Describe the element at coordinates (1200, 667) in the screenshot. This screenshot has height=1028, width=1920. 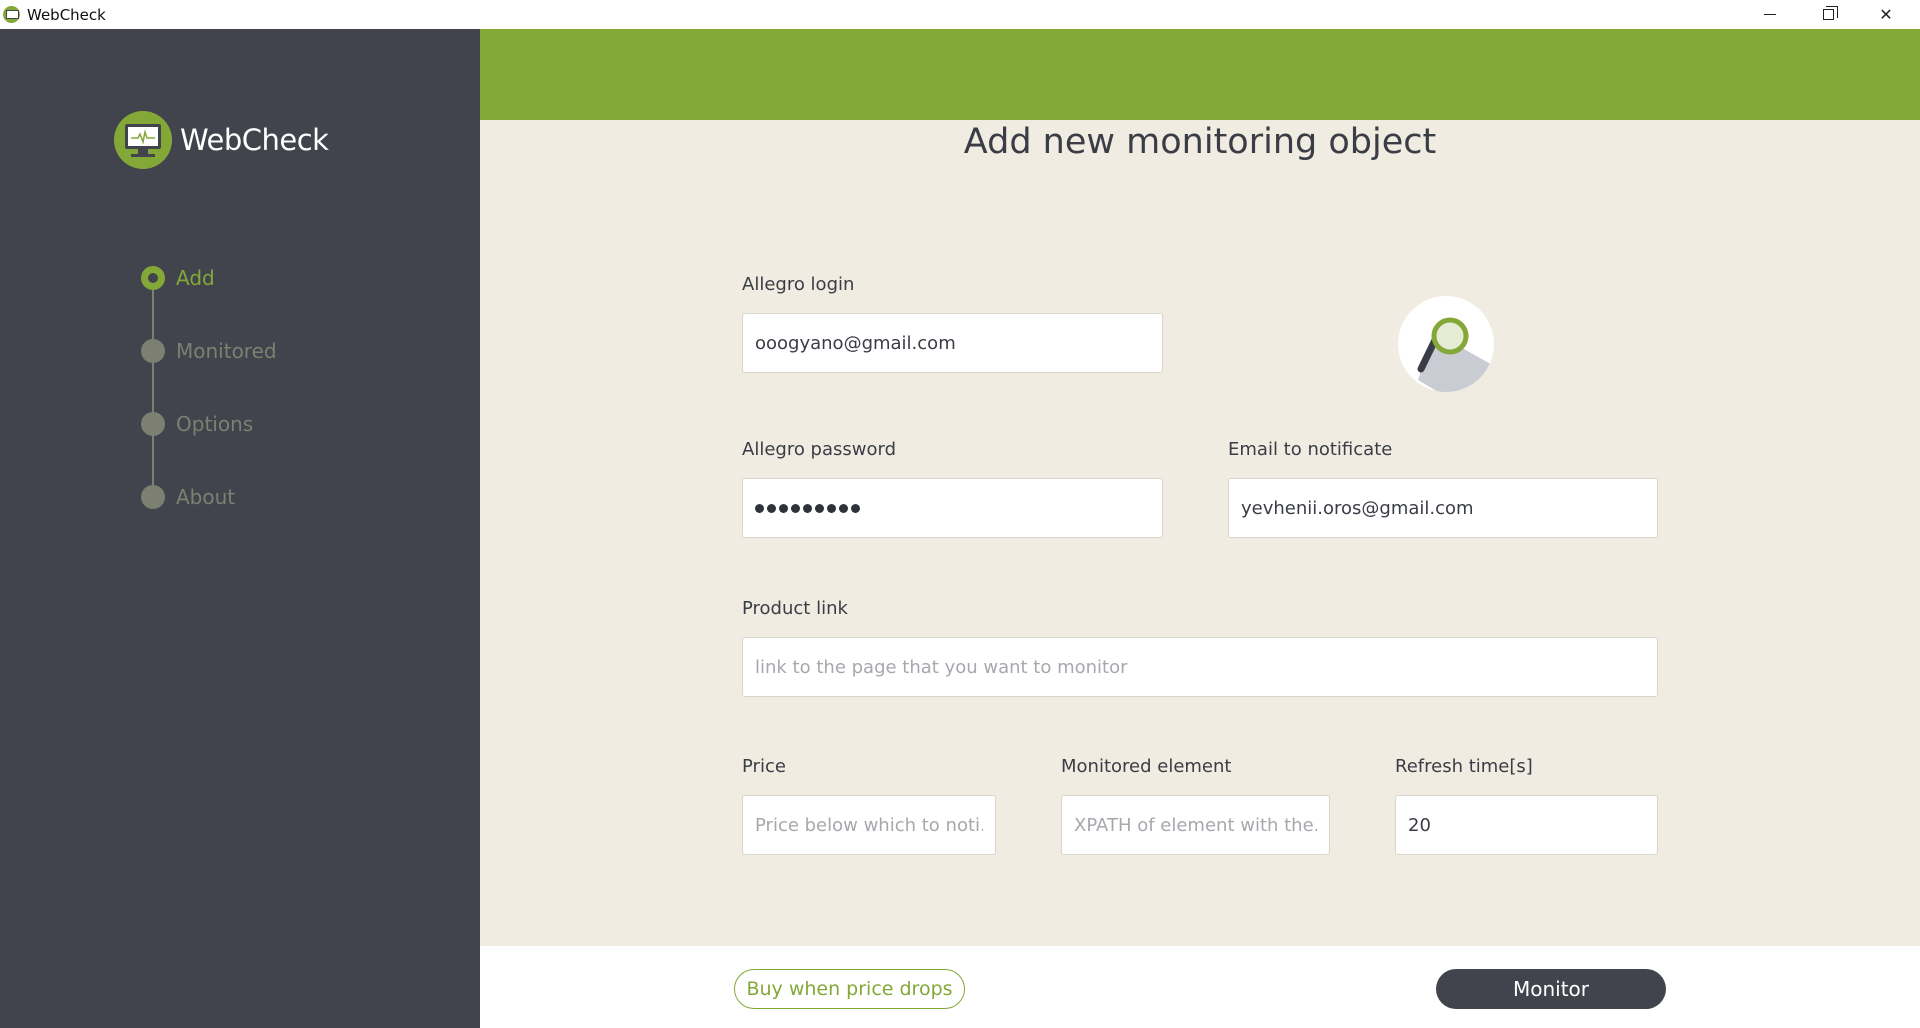
I see `product-link-input` at that location.